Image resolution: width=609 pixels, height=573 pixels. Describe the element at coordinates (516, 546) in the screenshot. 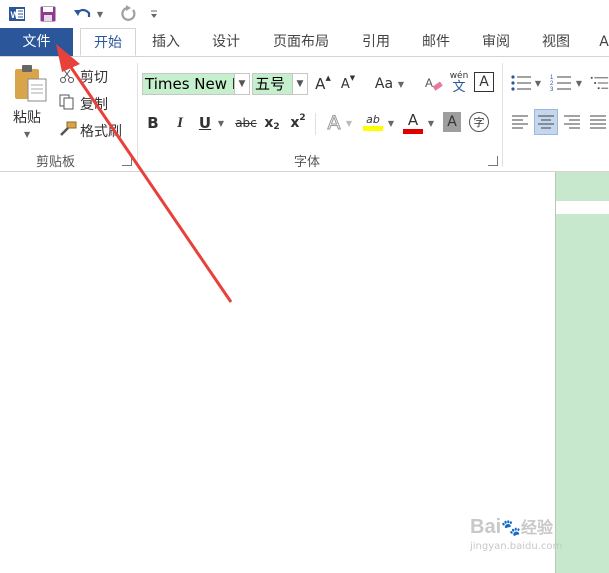

I see `watermark-url: jingyan.baidu.com` at that location.